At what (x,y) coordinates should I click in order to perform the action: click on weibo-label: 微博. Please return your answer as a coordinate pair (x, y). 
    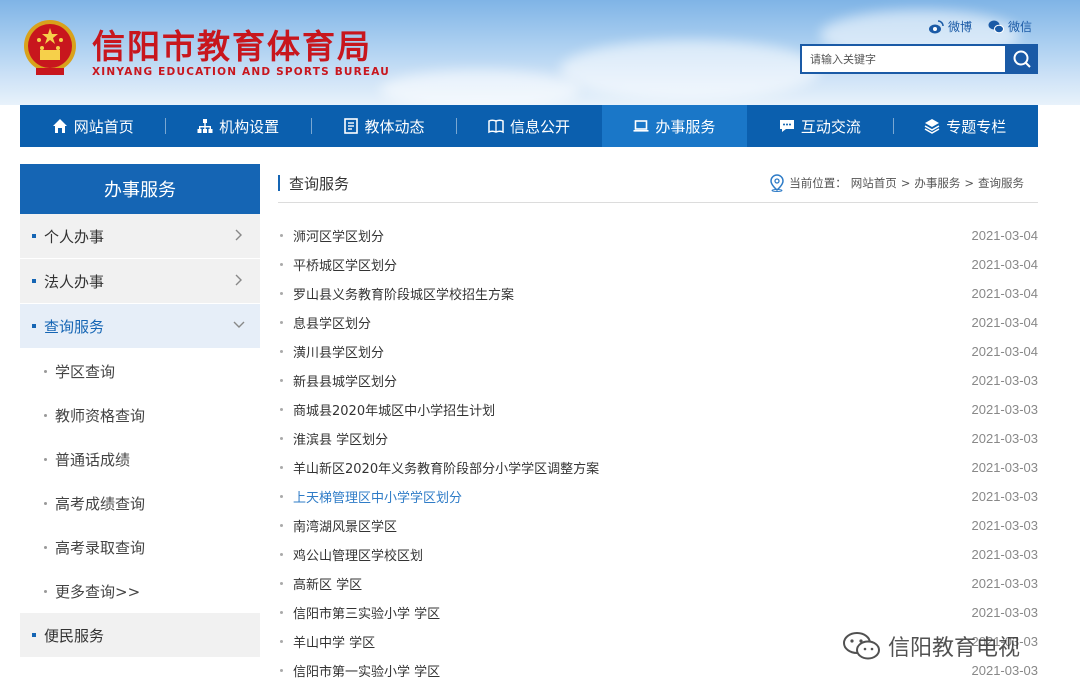
    Looking at the image, I should click on (960, 27).